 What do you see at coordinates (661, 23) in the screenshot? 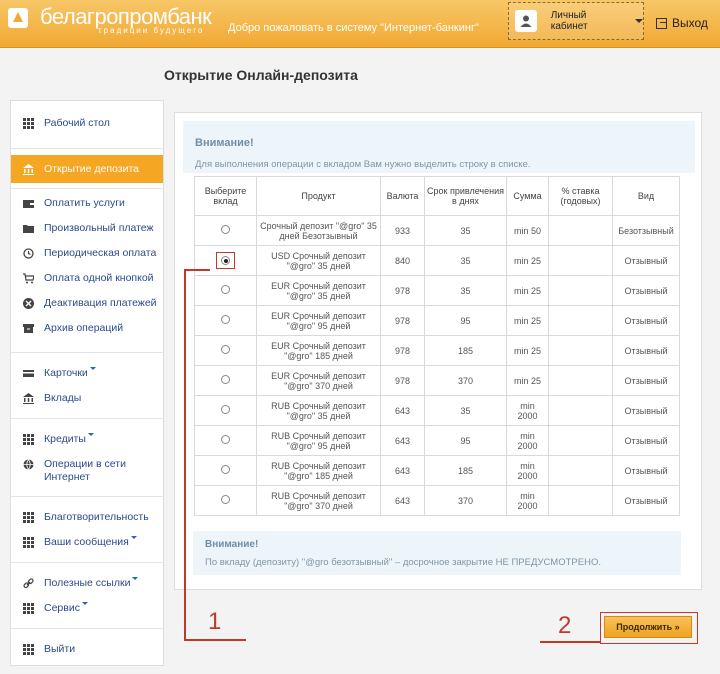
I see `logout-icon` at bounding box center [661, 23].